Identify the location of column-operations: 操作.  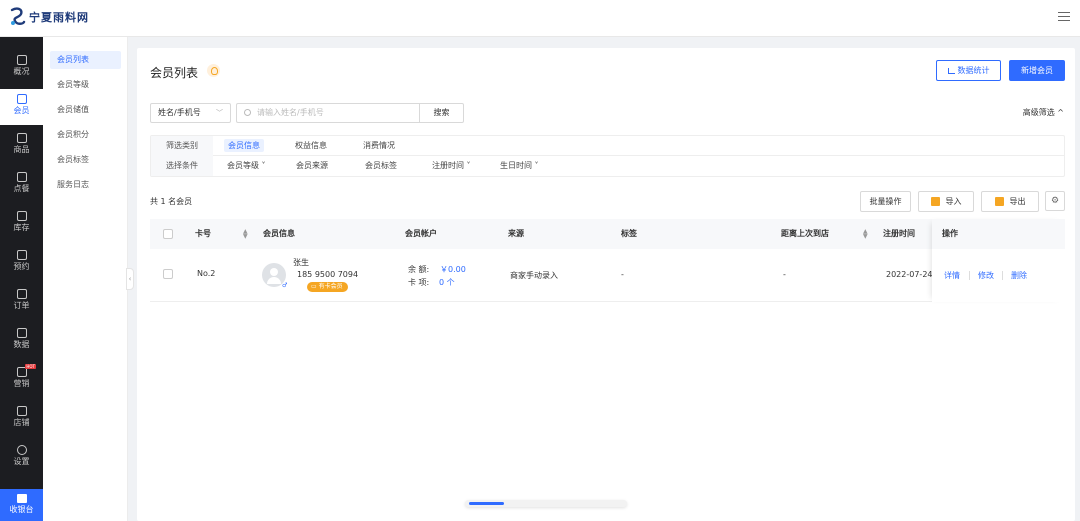
(998, 234).